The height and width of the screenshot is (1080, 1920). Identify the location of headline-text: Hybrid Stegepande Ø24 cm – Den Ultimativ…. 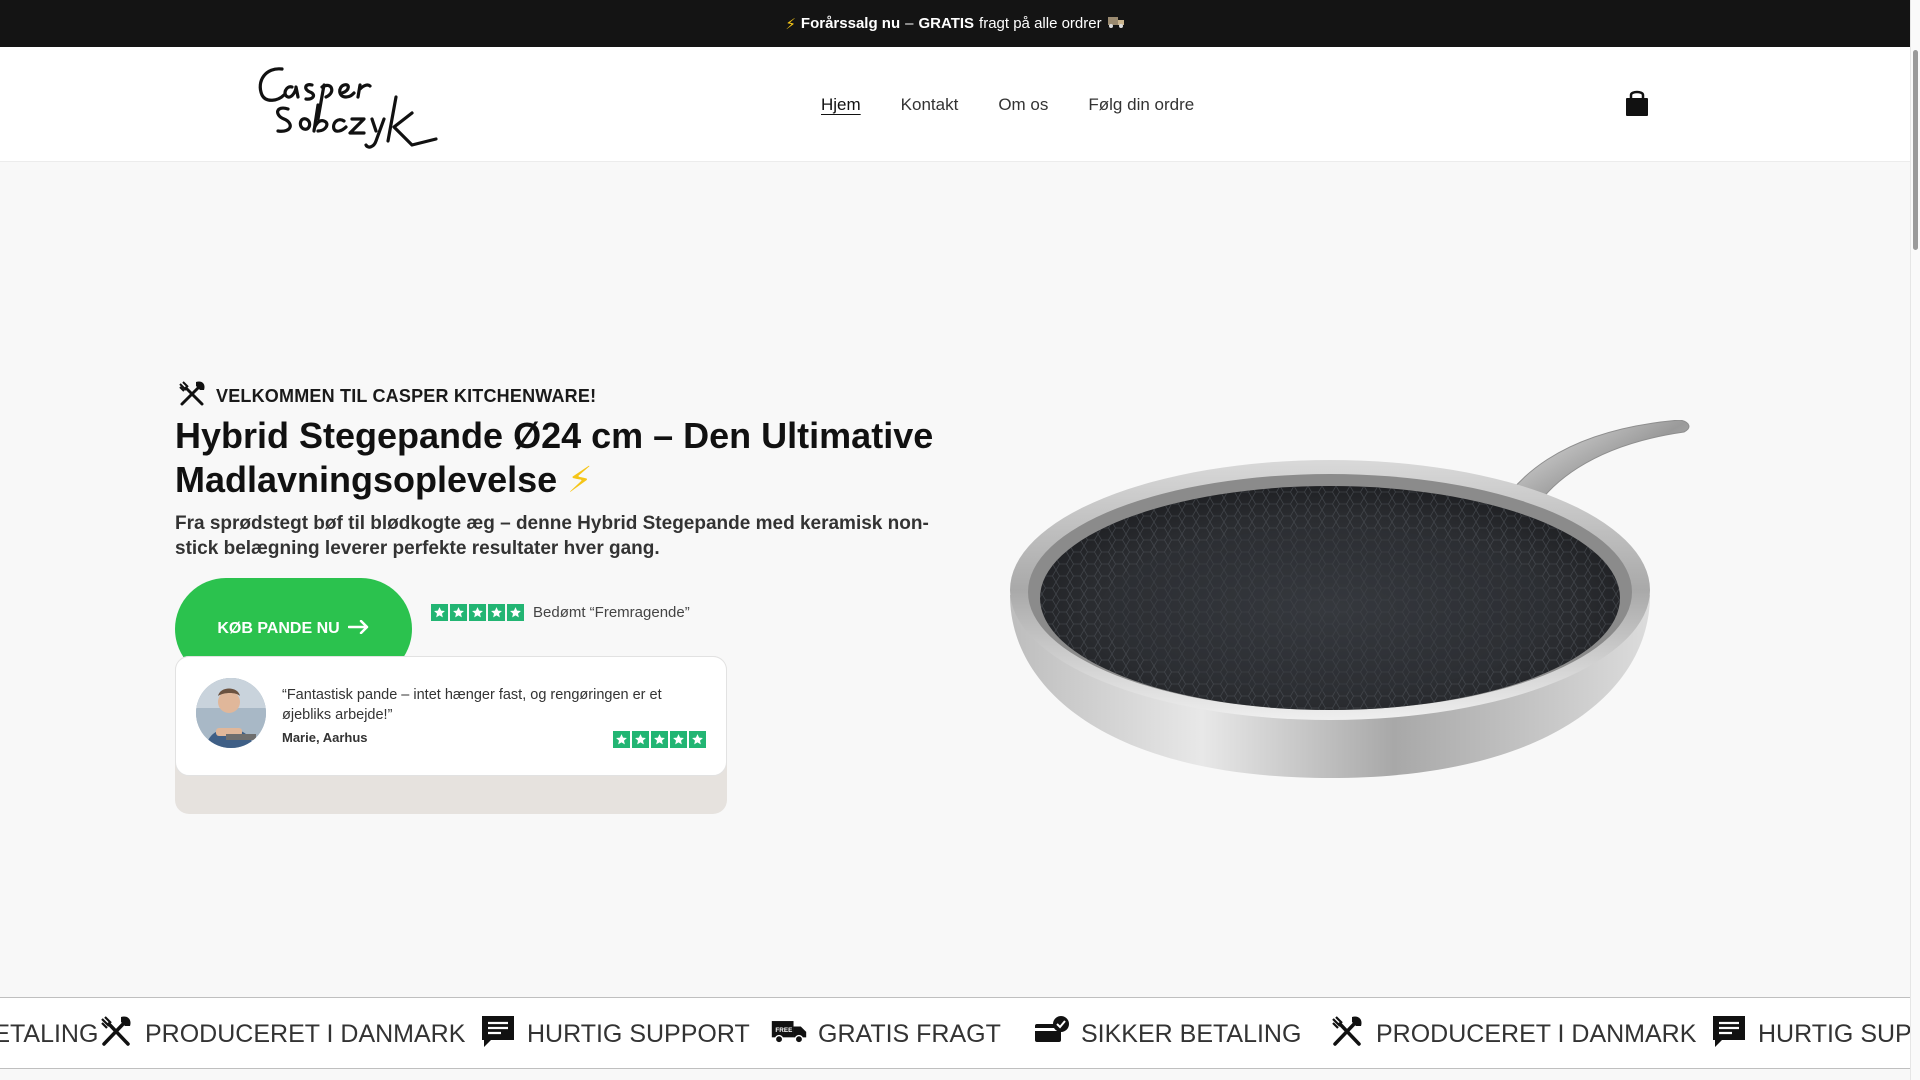
(554, 457).